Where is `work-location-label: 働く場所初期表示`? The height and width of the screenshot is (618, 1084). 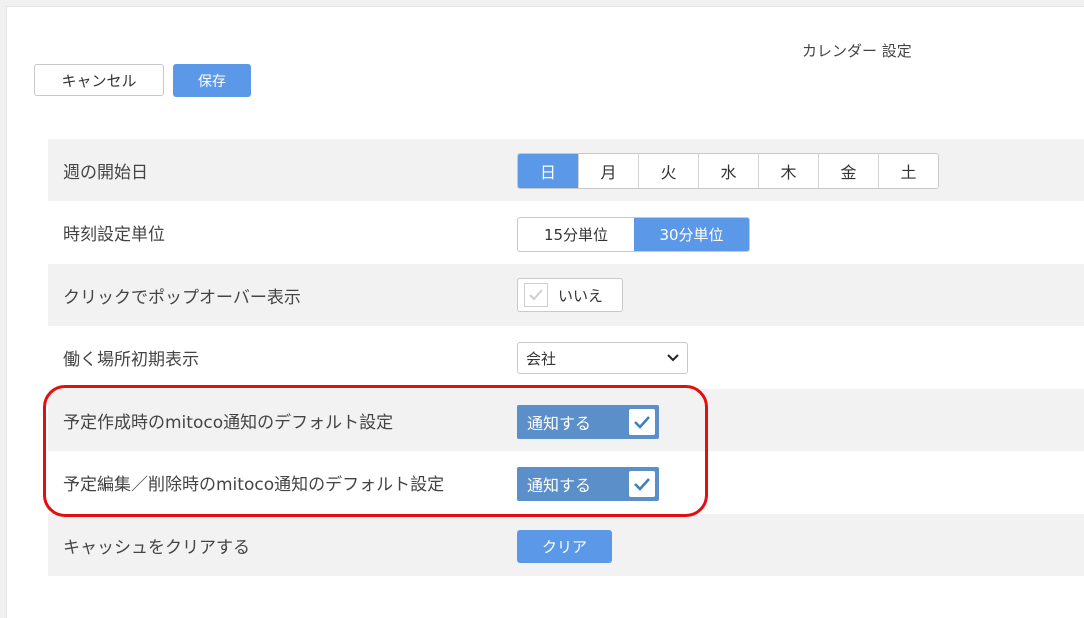
work-location-label: 働く場所初期表示 is located at coordinates (131, 359).